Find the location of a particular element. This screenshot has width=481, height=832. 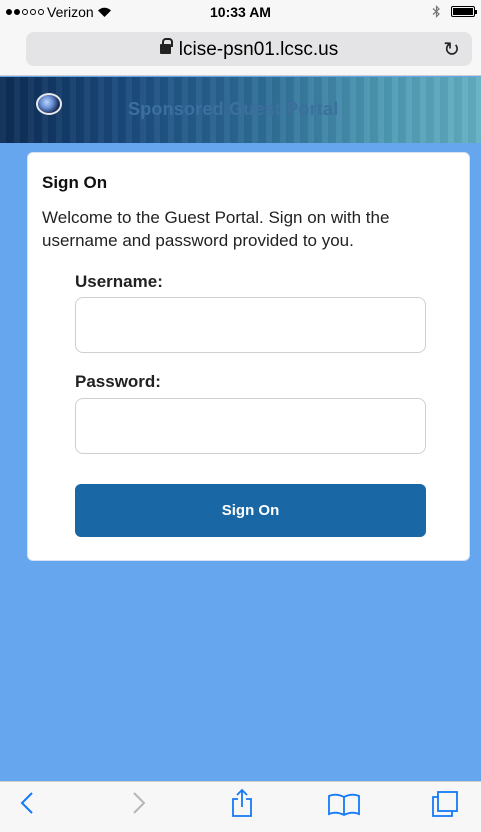

portal-title: Sponsored Guest Portal is located at coordinates (233, 109).